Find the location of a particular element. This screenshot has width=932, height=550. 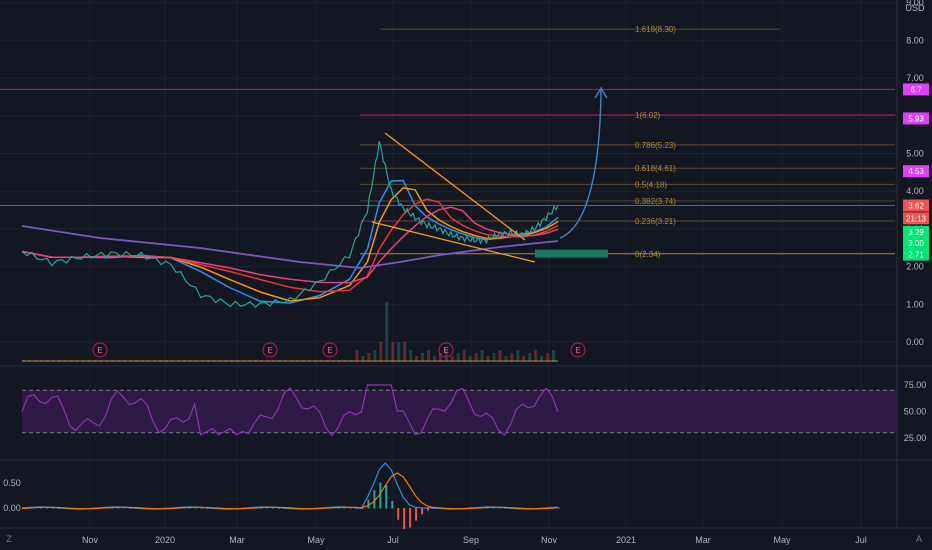

price-label-text: 2.71 is located at coordinates (916, 255).